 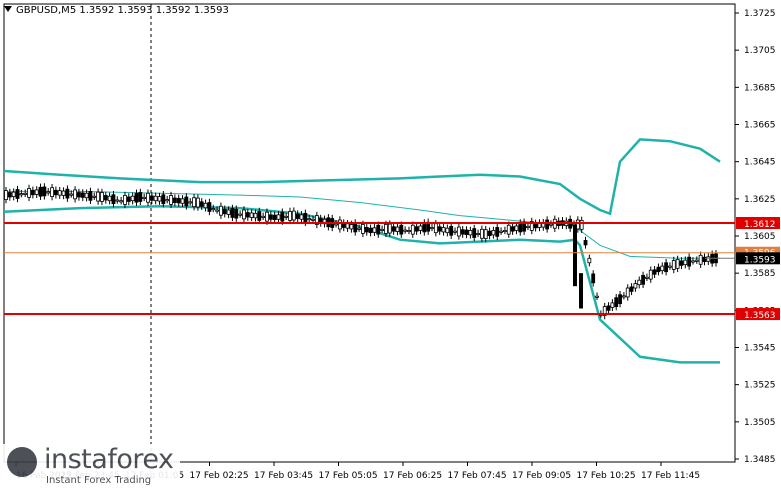 I want to click on y-tick-label: 1.3645, so click(x=760, y=163).